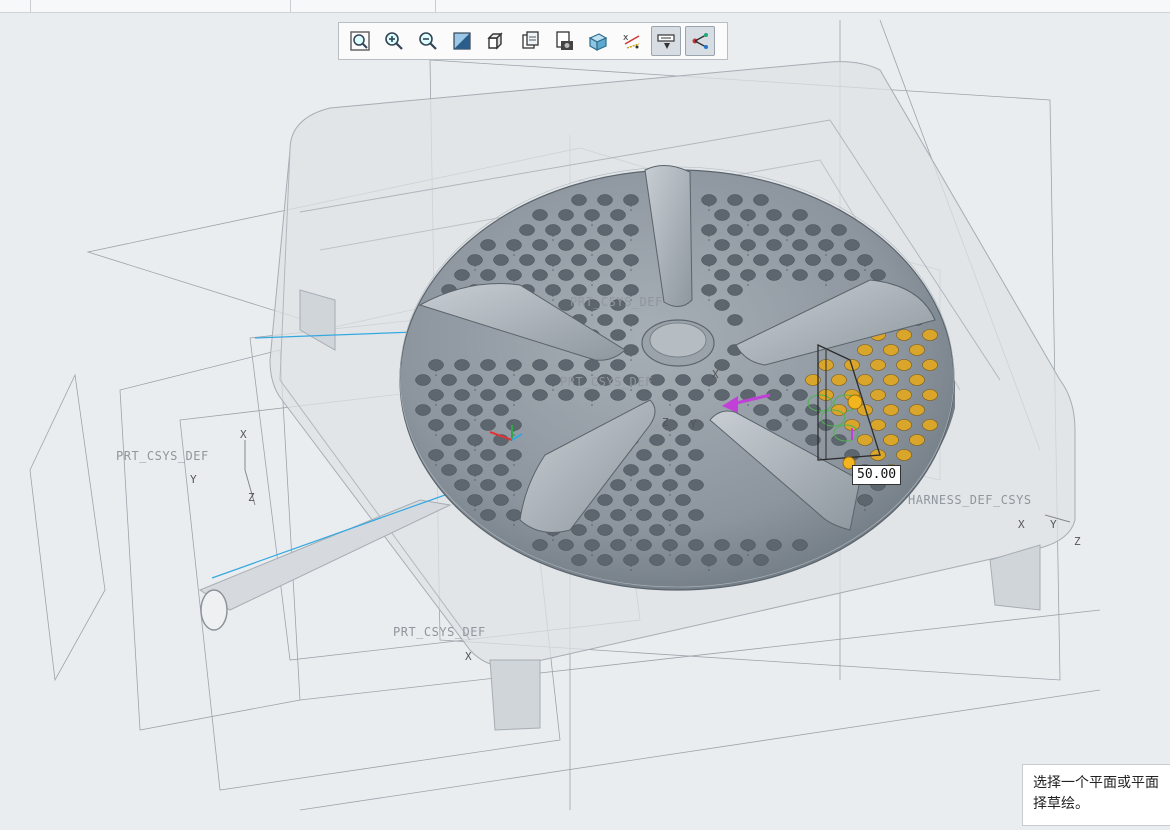  What do you see at coordinates (1077, 541) in the screenshot?
I see `axis-label: Z` at bounding box center [1077, 541].